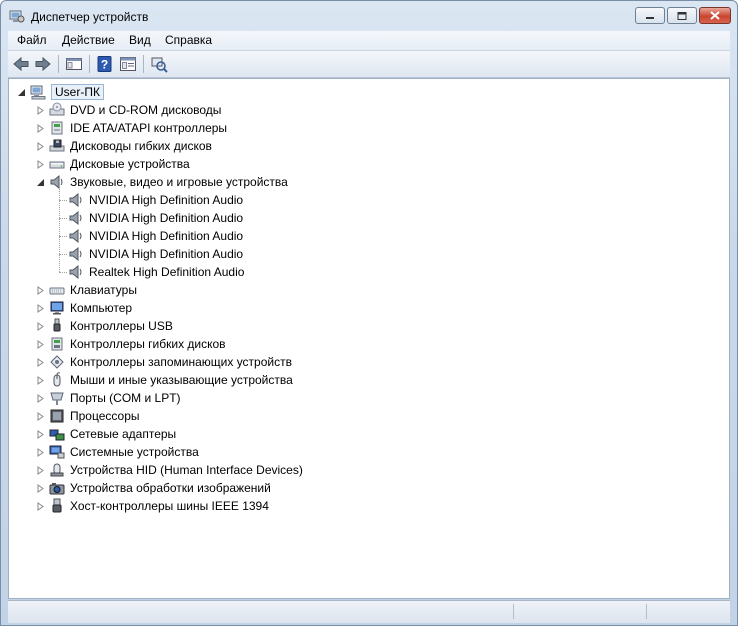  I want to click on tree-category-node: DVD и CD-ROM дисководы, so click(128, 110).